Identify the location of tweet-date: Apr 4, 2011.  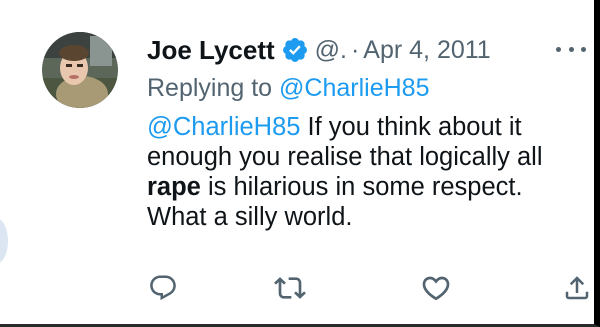
(426, 50).